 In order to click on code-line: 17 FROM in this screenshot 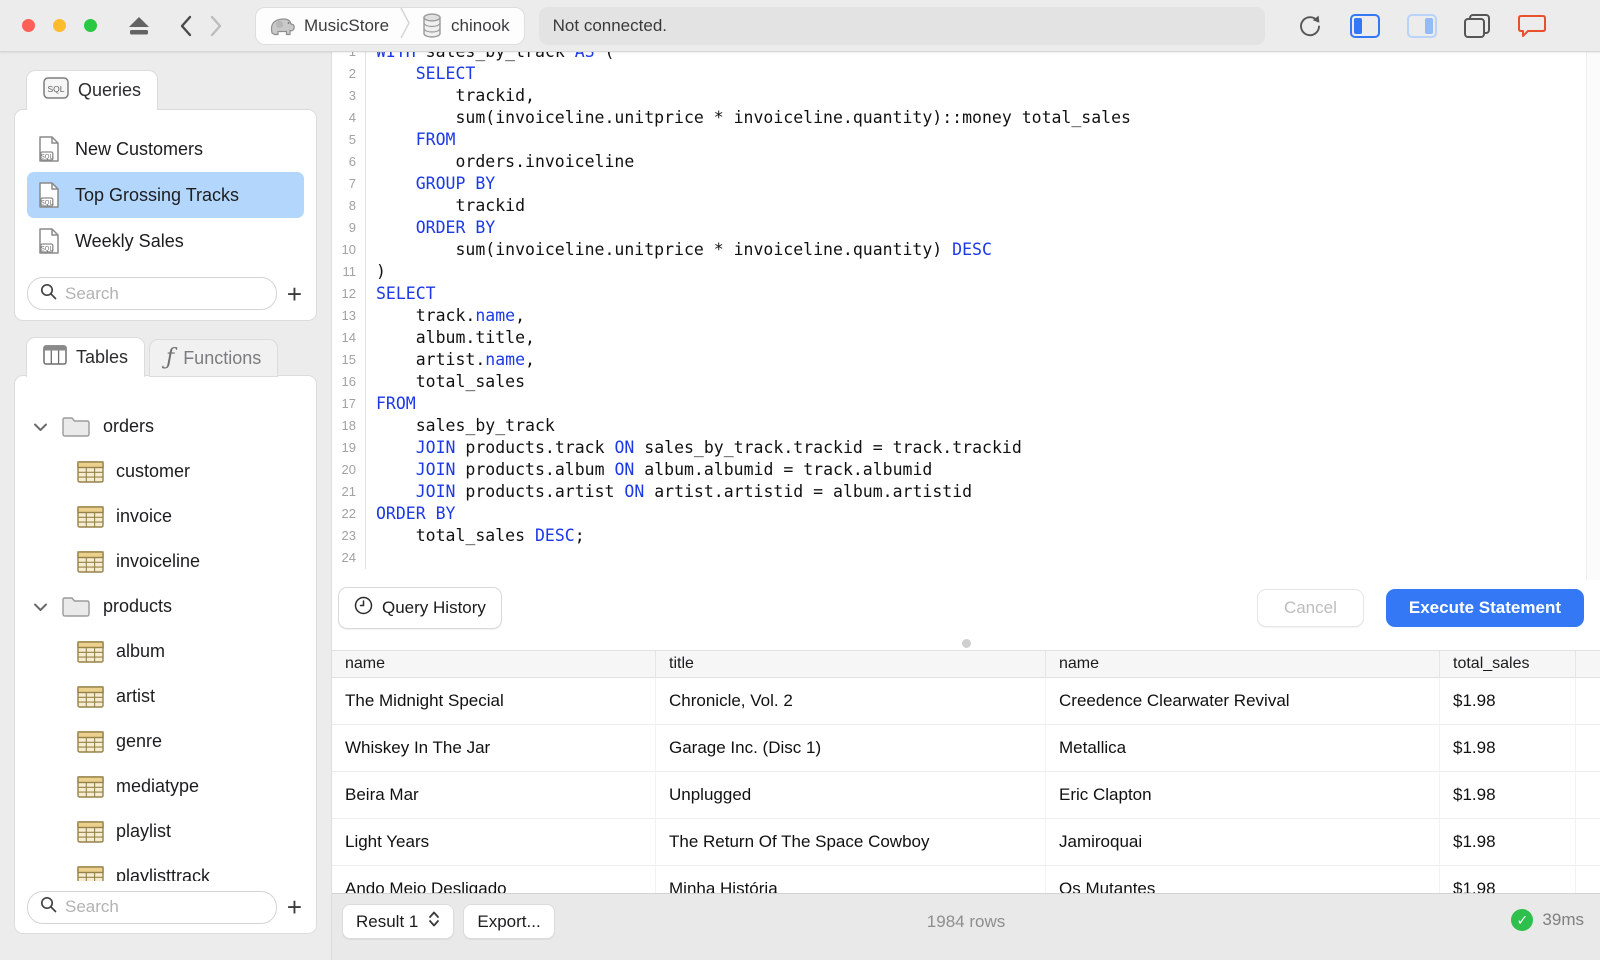, I will do `click(966, 404)`.